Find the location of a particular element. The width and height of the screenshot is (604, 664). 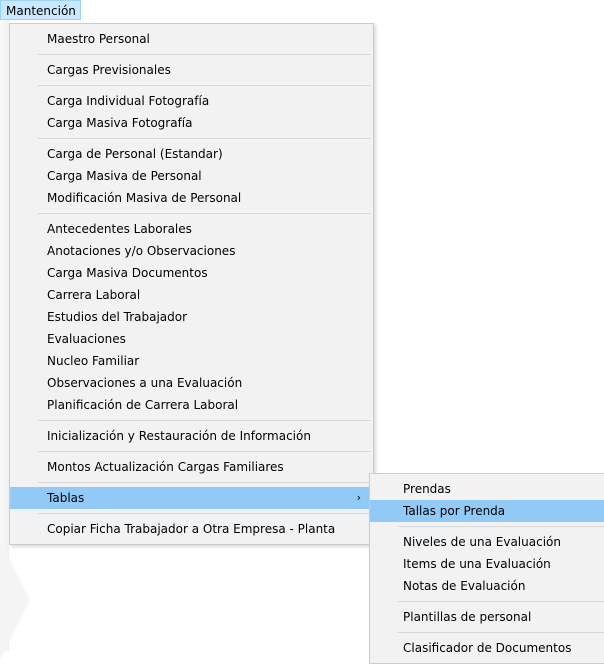

background-decoration is located at coordinates (15, 600).